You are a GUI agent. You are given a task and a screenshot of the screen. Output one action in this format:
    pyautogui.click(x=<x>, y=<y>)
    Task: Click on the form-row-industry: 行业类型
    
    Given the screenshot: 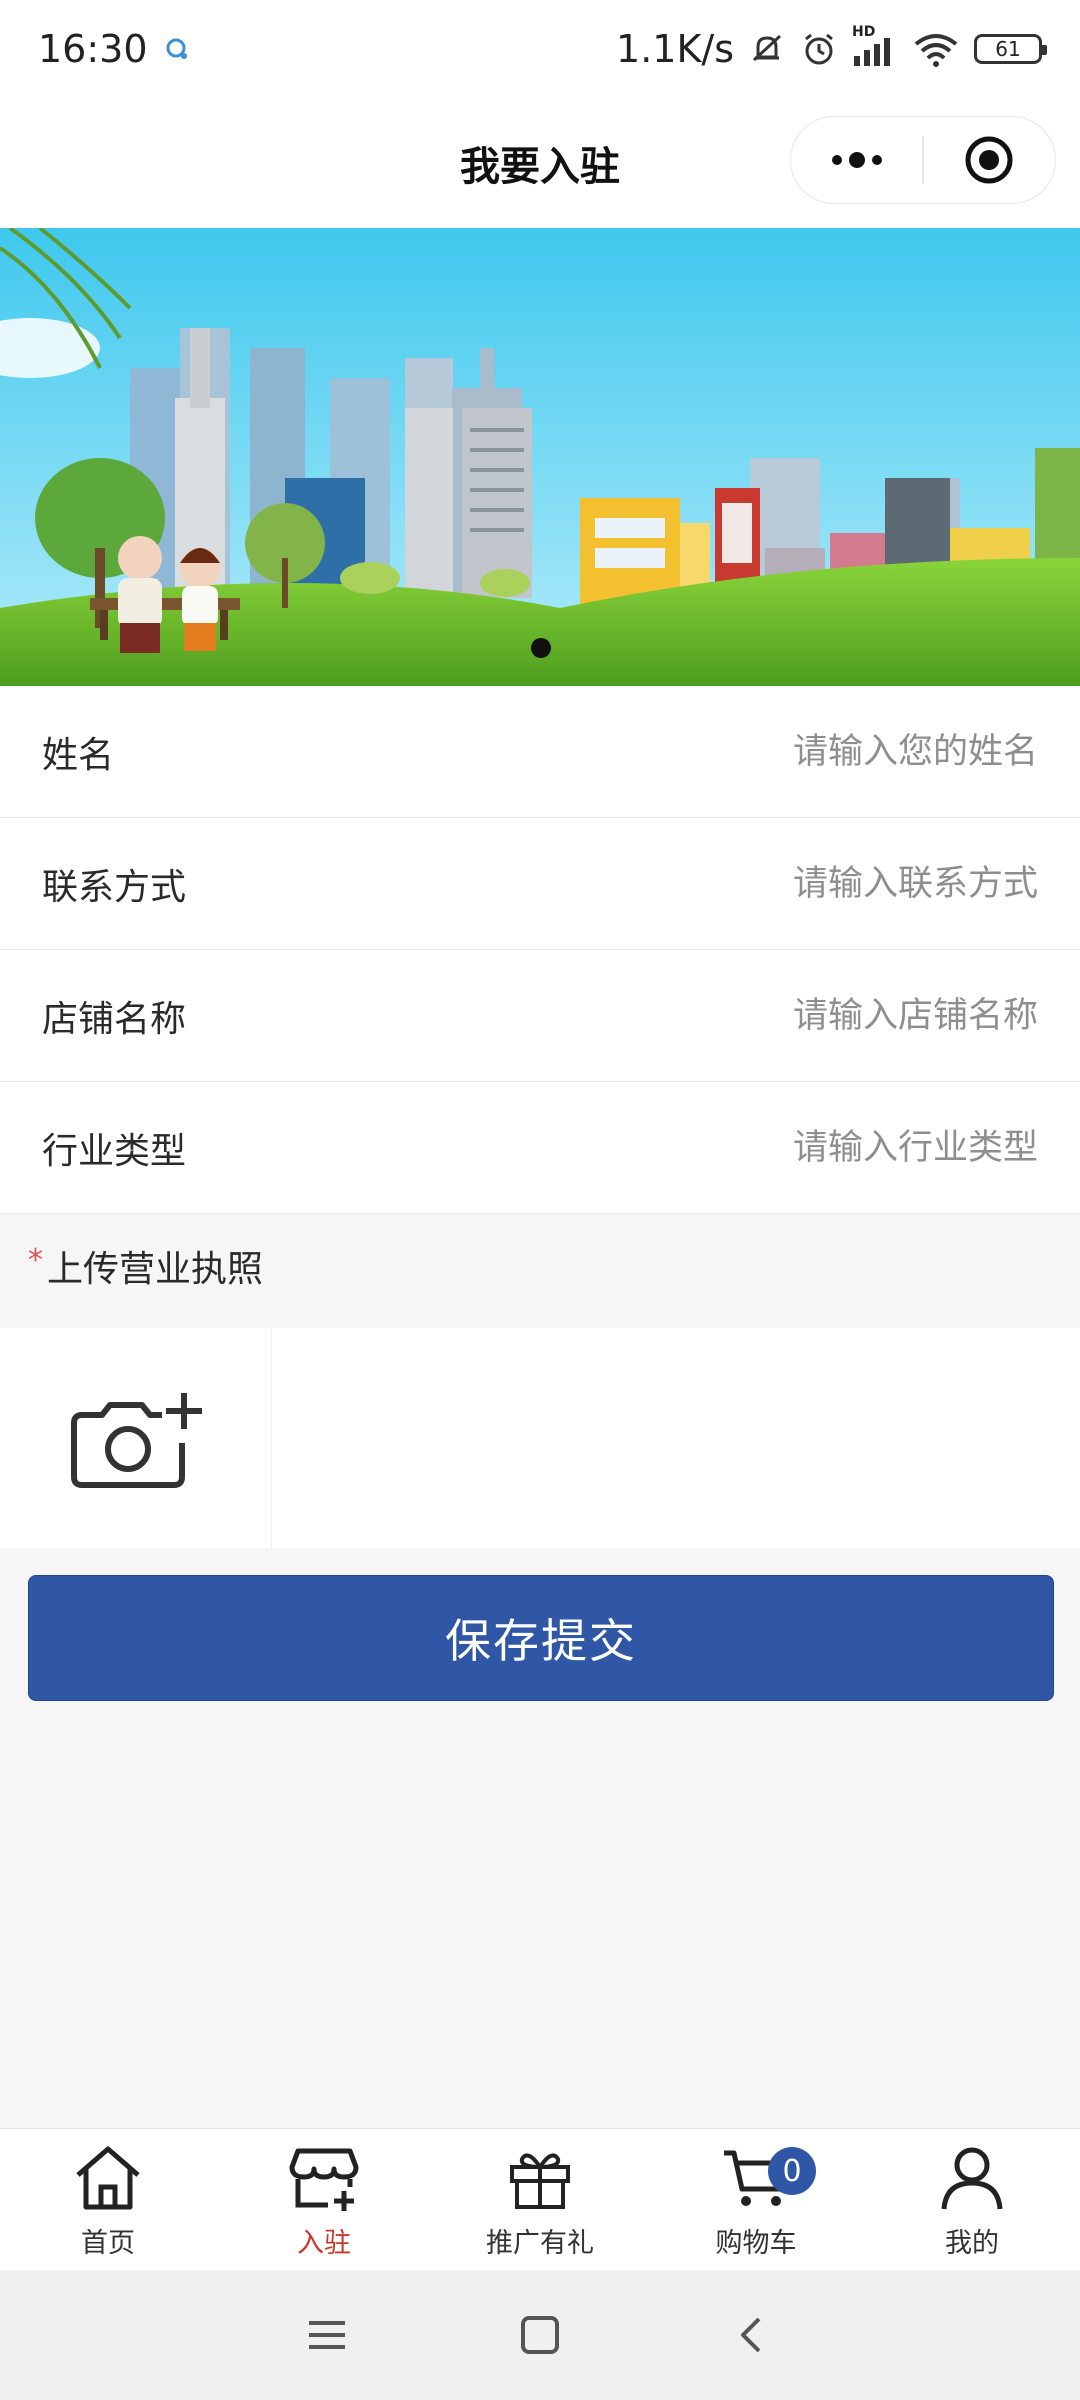 What is the action you would take?
    pyautogui.click(x=540, y=1148)
    